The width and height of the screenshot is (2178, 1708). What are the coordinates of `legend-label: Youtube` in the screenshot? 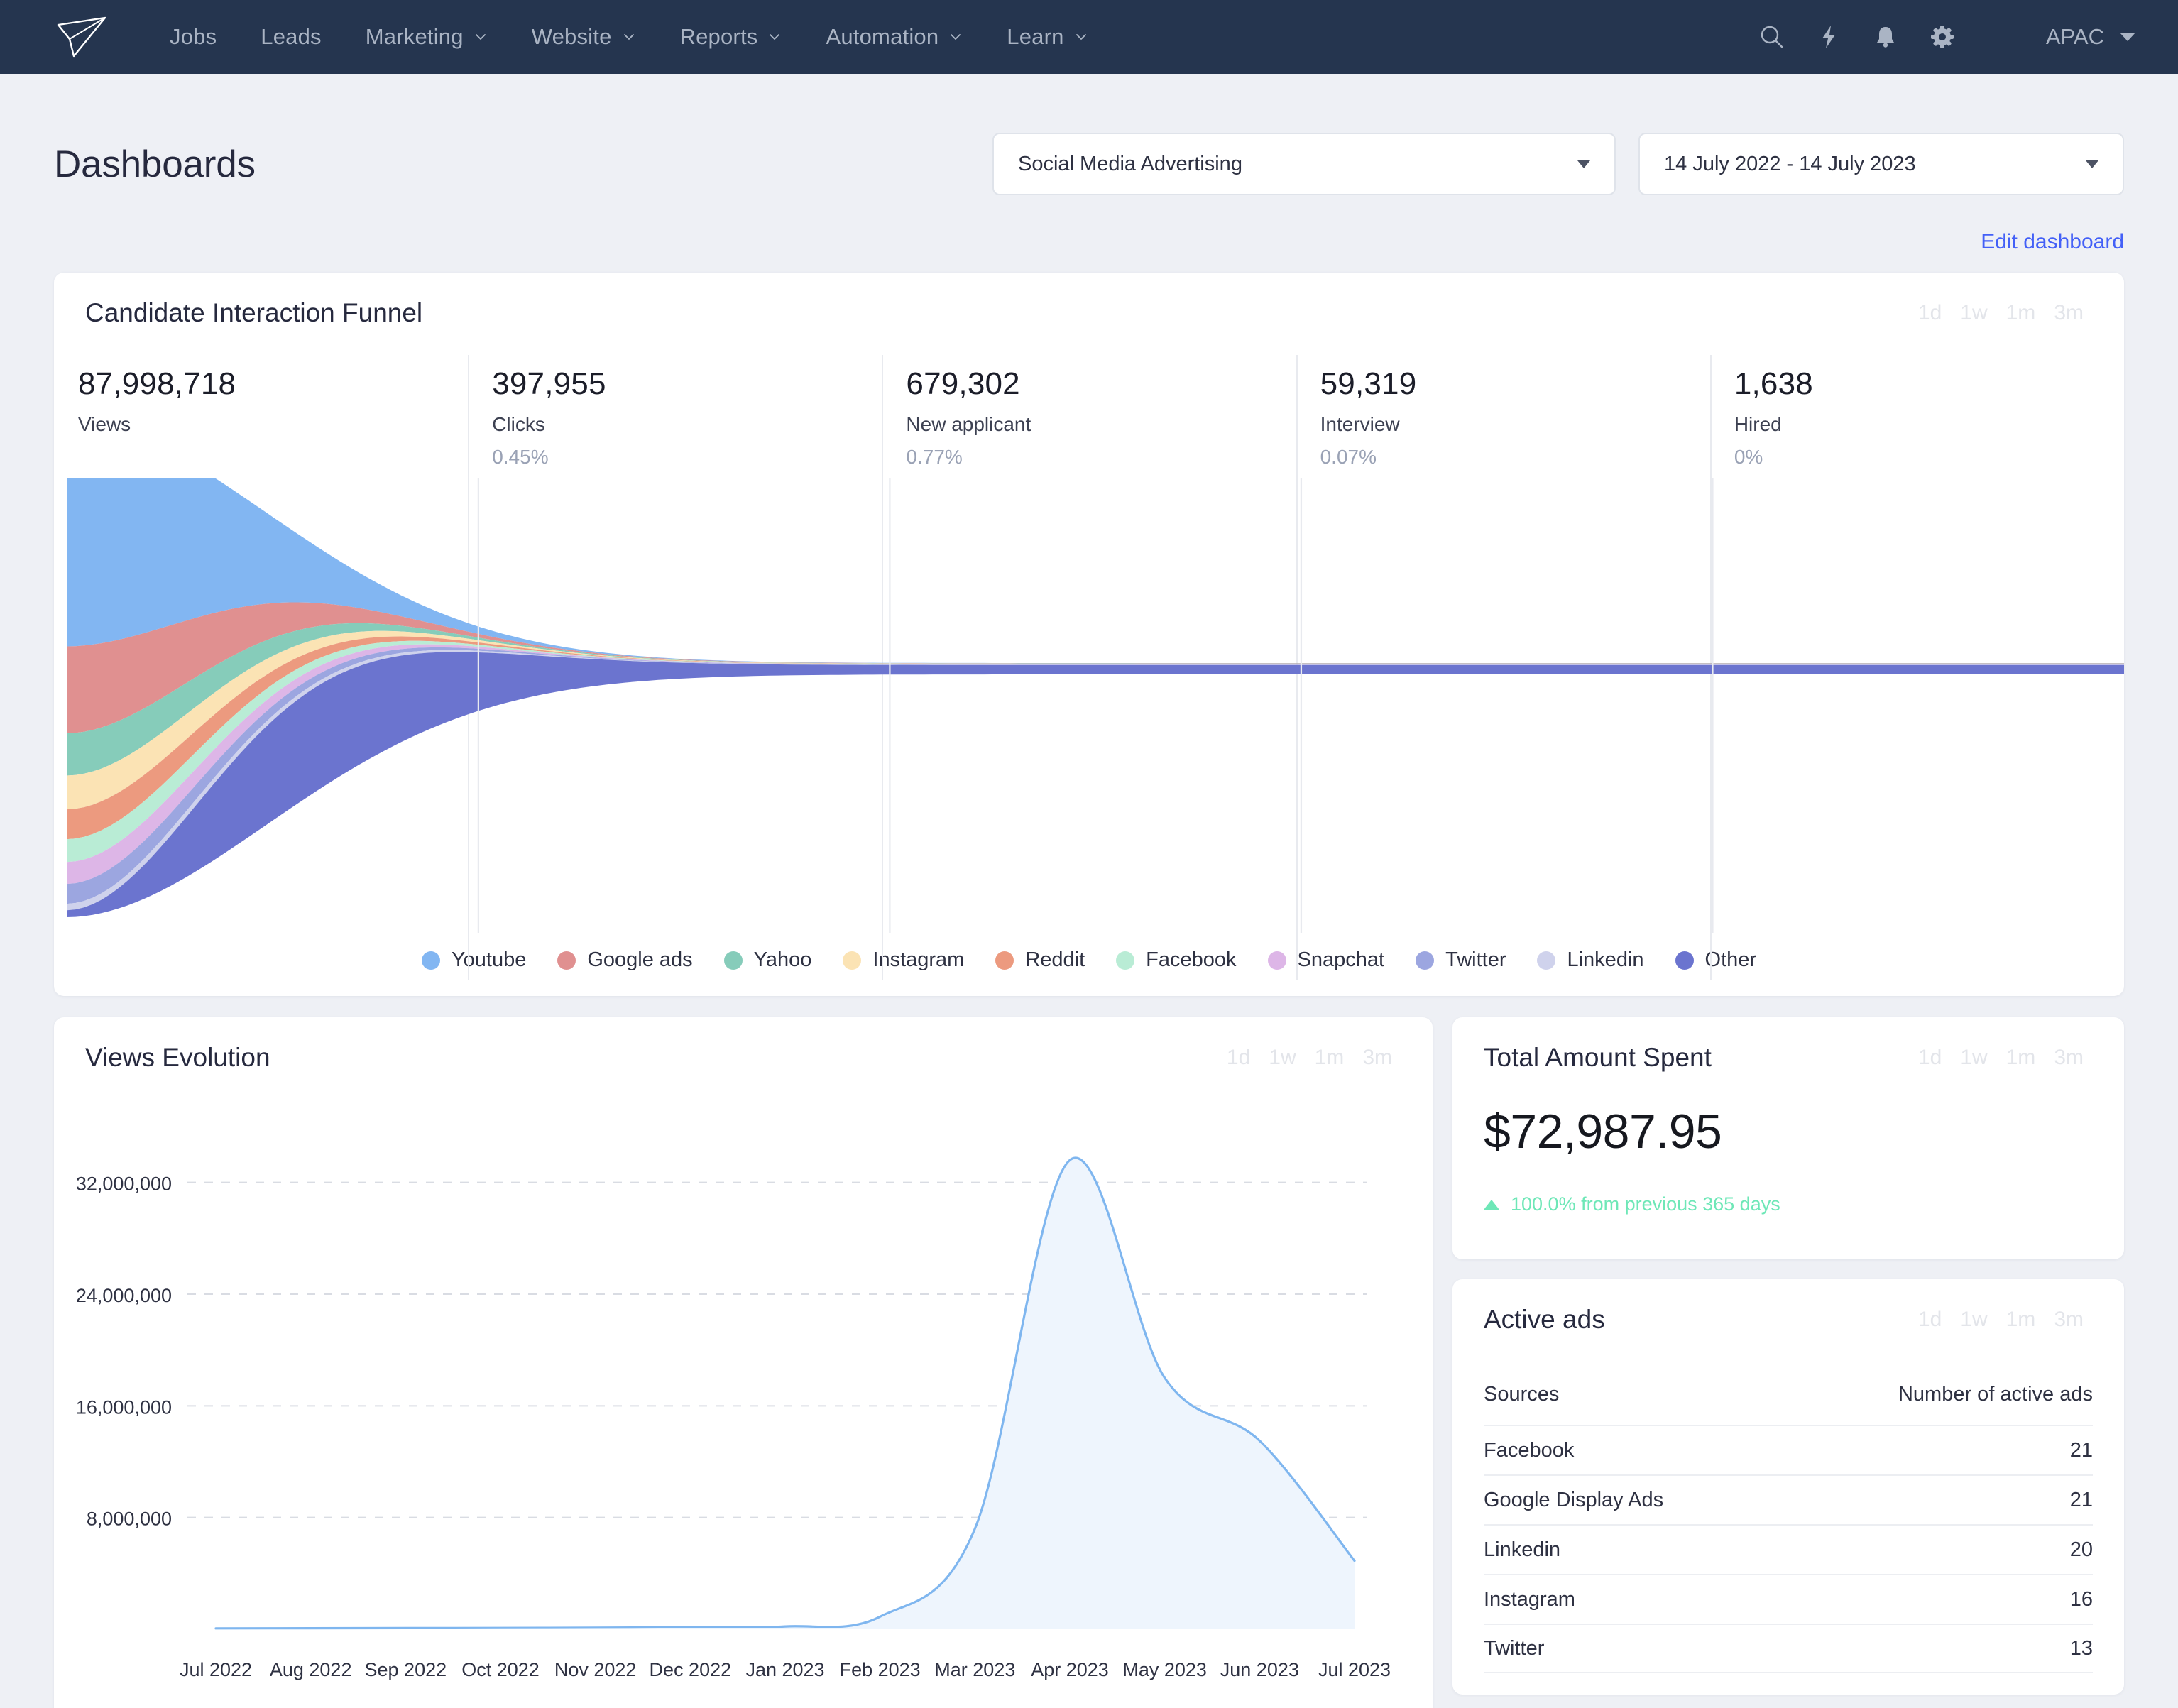 It's located at (489, 959).